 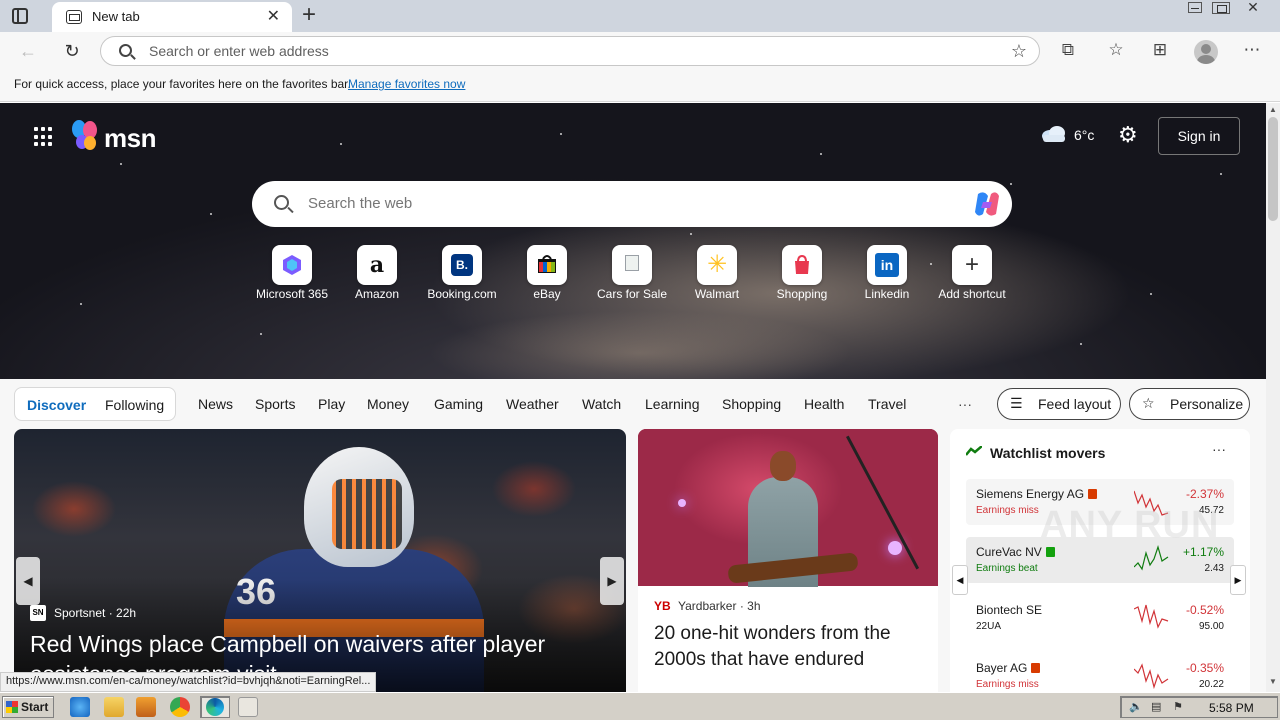 I want to click on shortcut-microsoft-365: Microsoft 365, so click(x=292, y=275).